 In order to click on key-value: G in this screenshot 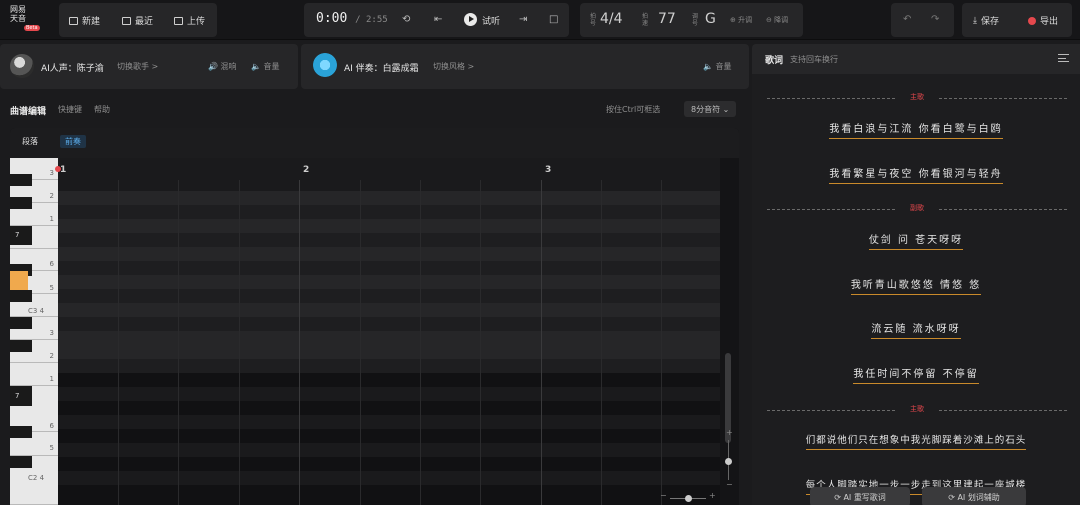, I will do `click(710, 19)`.